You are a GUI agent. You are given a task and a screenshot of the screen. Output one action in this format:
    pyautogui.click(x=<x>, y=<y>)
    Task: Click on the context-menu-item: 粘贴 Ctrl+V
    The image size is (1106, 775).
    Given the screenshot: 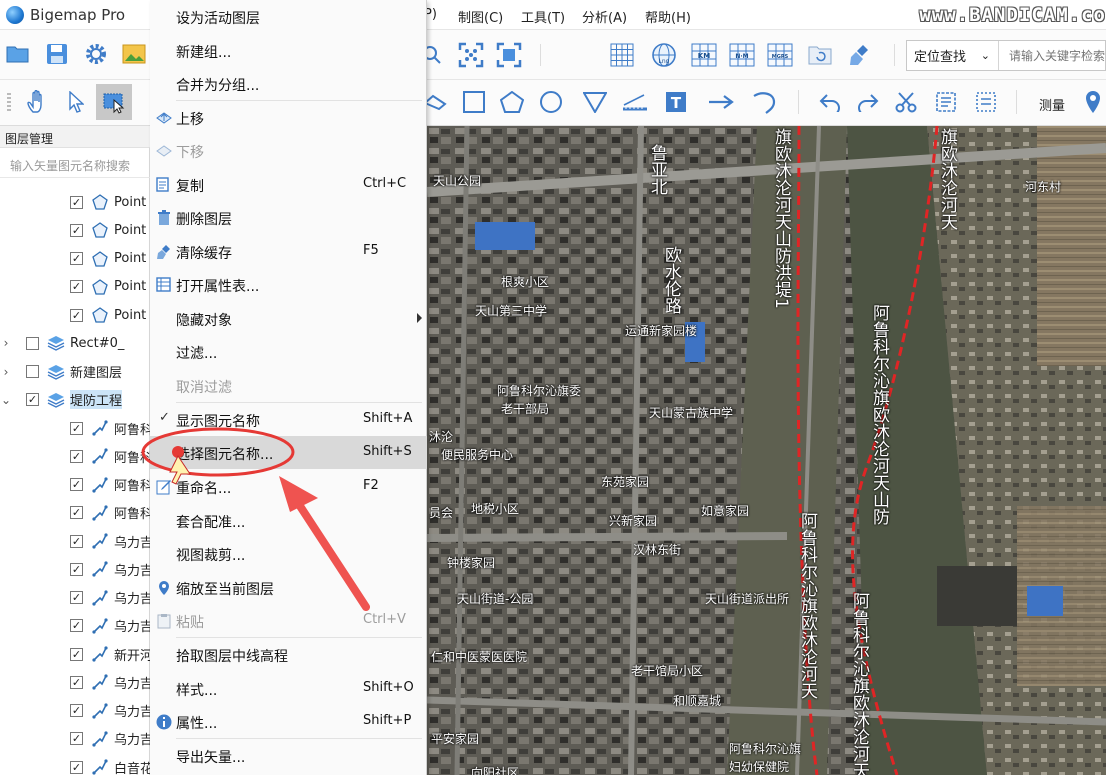 What is the action you would take?
    pyautogui.click(x=288, y=620)
    